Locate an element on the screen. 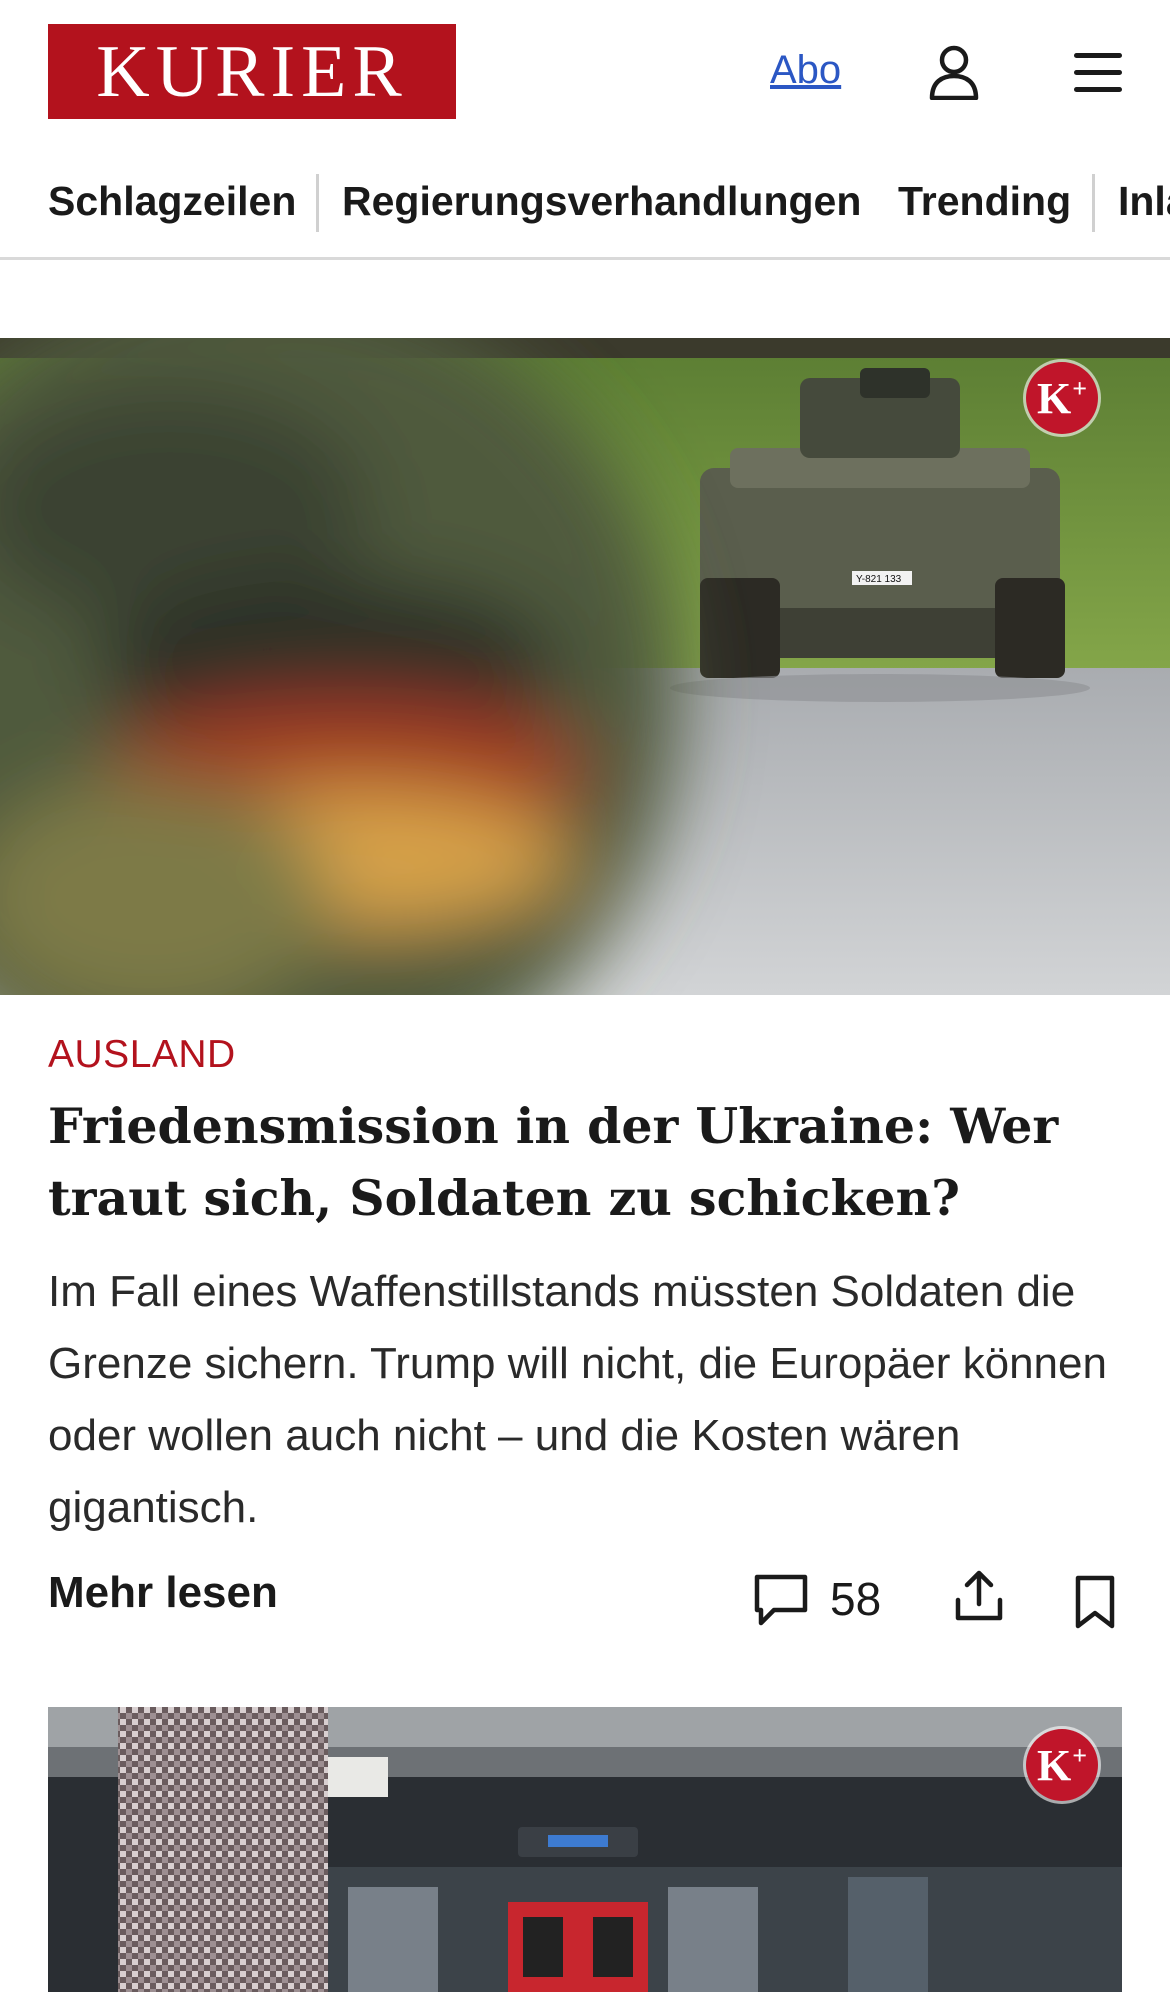 Image resolution: width=1170 pixels, height=1992 pixels. kurier-logo: KURIER is located at coordinates (252, 71).